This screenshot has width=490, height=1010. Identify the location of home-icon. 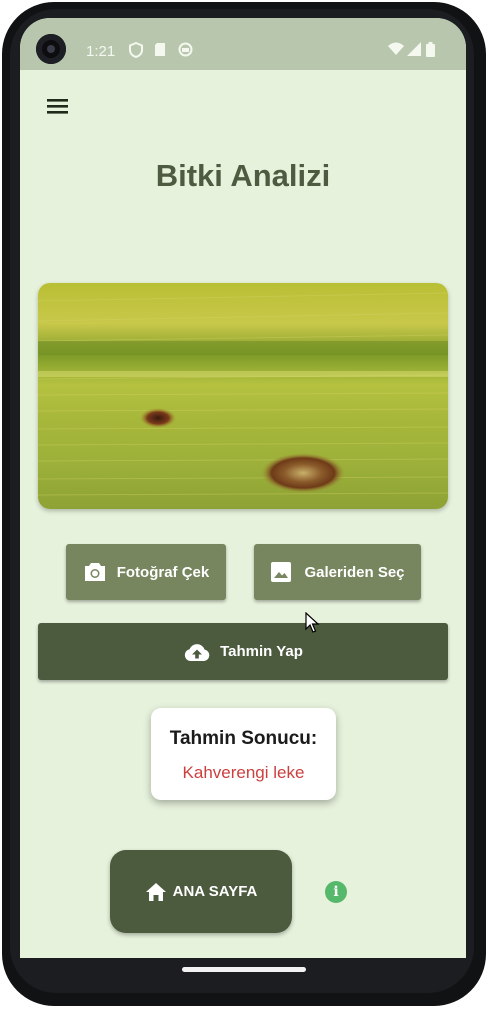
(155, 891).